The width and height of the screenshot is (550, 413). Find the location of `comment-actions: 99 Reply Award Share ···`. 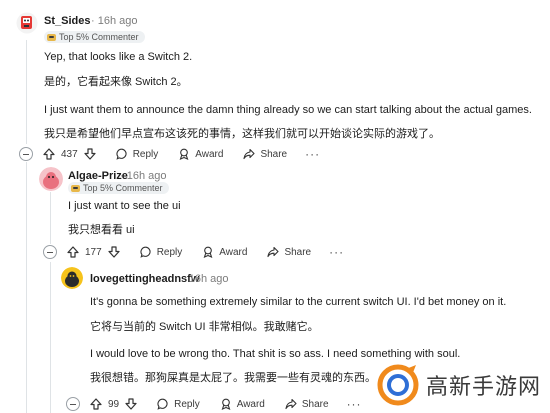

comment-actions: 99 Reply Award Share ··· is located at coordinates (226, 404).